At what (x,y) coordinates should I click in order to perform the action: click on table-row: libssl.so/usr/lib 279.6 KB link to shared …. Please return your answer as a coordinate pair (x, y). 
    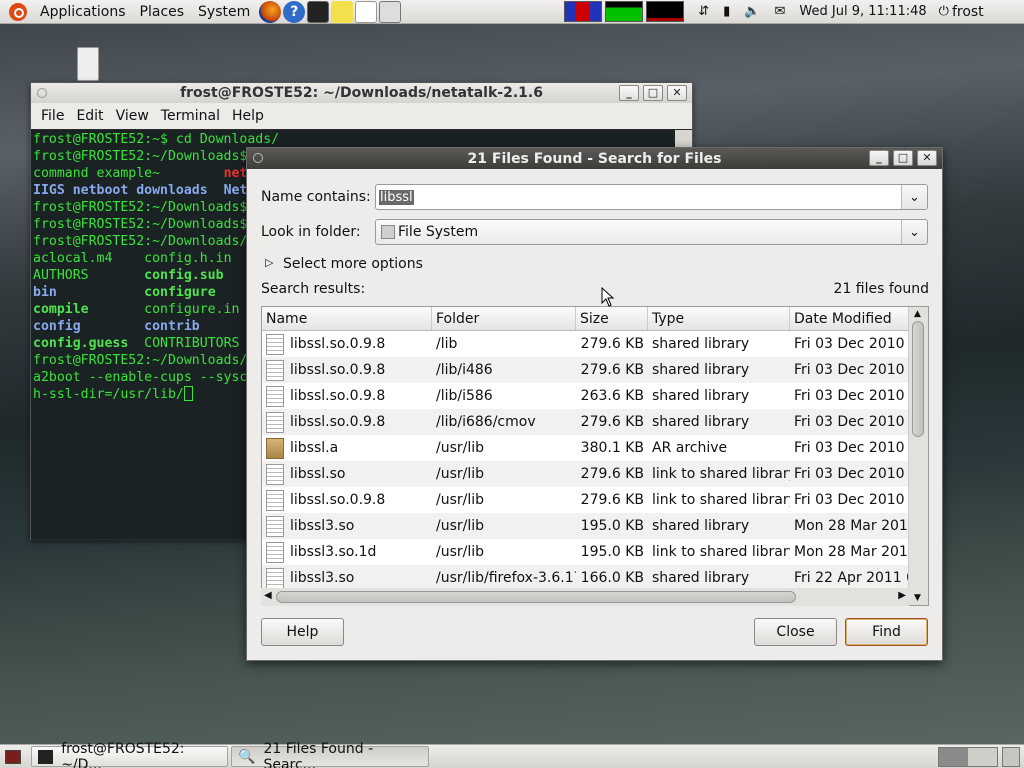
    Looking at the image, I should click on (585, 474).